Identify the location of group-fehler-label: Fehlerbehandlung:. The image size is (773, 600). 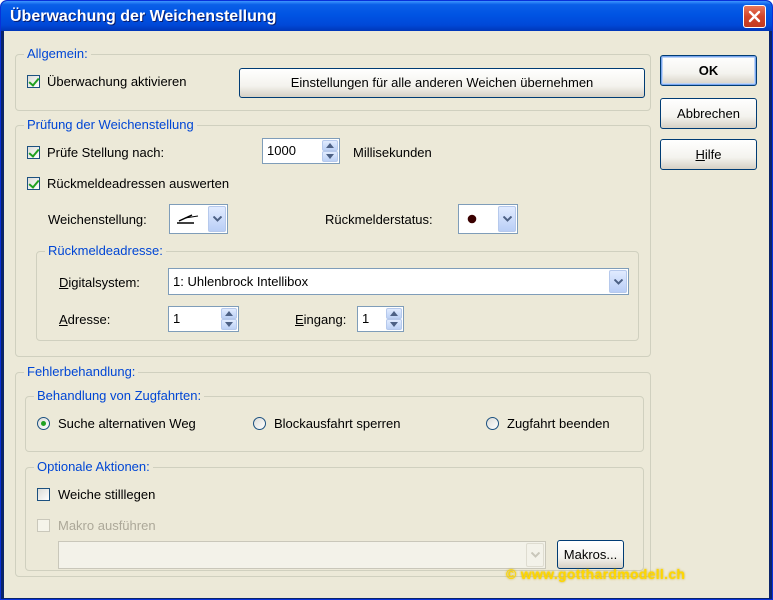
(81, 371).